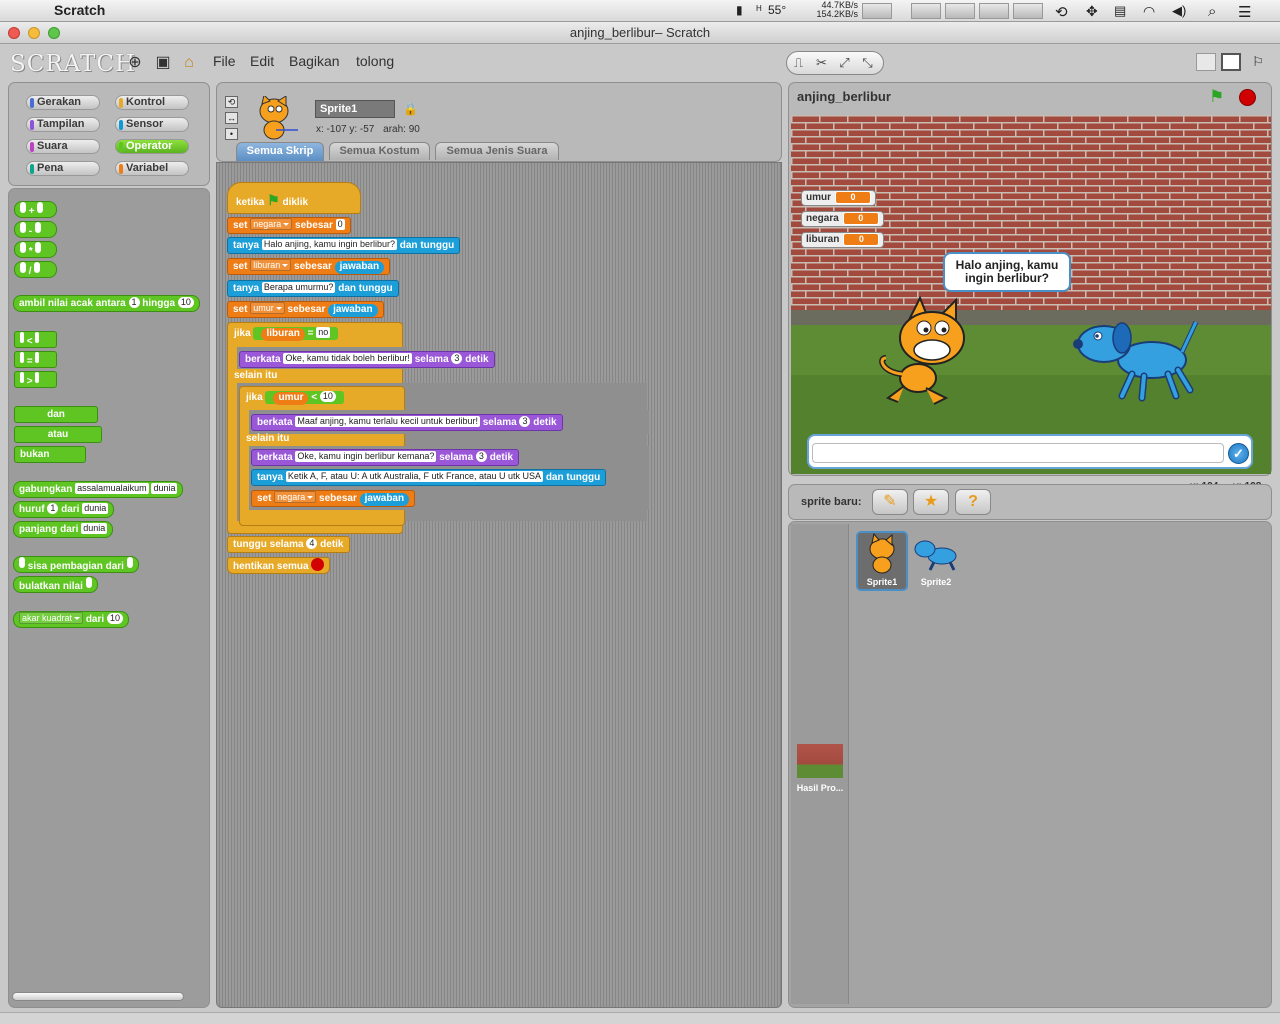  What do you see at coordinates (844, 63) in the screenshot?
I see `grow-icon: ⤢` at bounding box center [844, 63].